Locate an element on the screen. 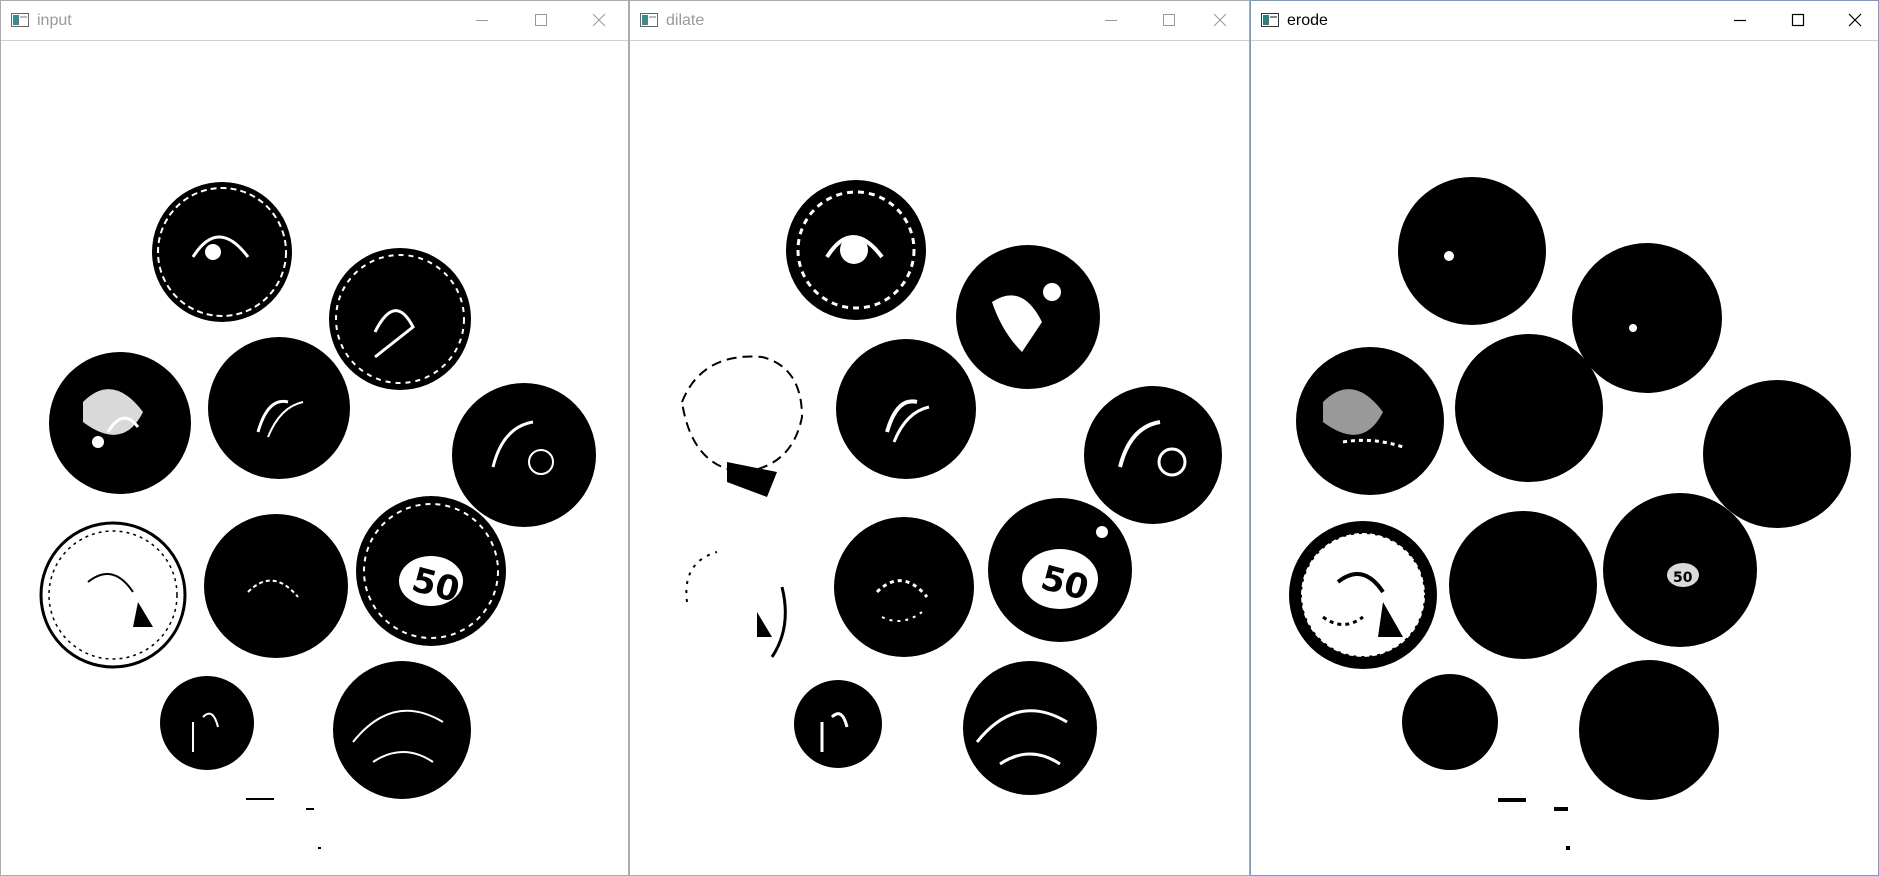  svg-text: 50 is located at coordinates (1683, 578).